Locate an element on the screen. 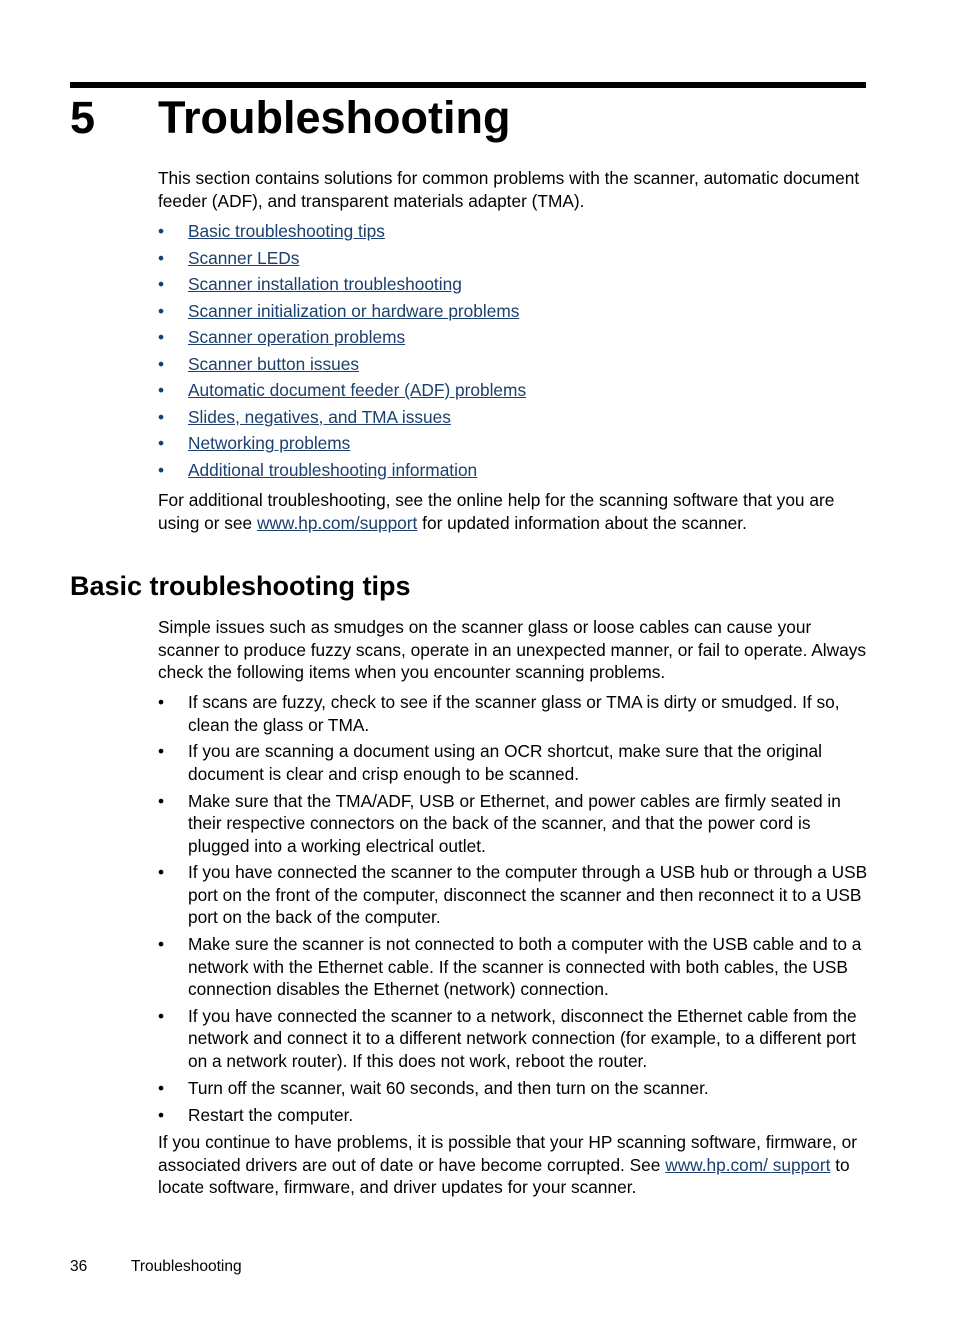 Image resolution: width=954 pixels, height=1321 pixels. footer-chapter-name: Troubleshooting is located at coordinates (186, 1266).